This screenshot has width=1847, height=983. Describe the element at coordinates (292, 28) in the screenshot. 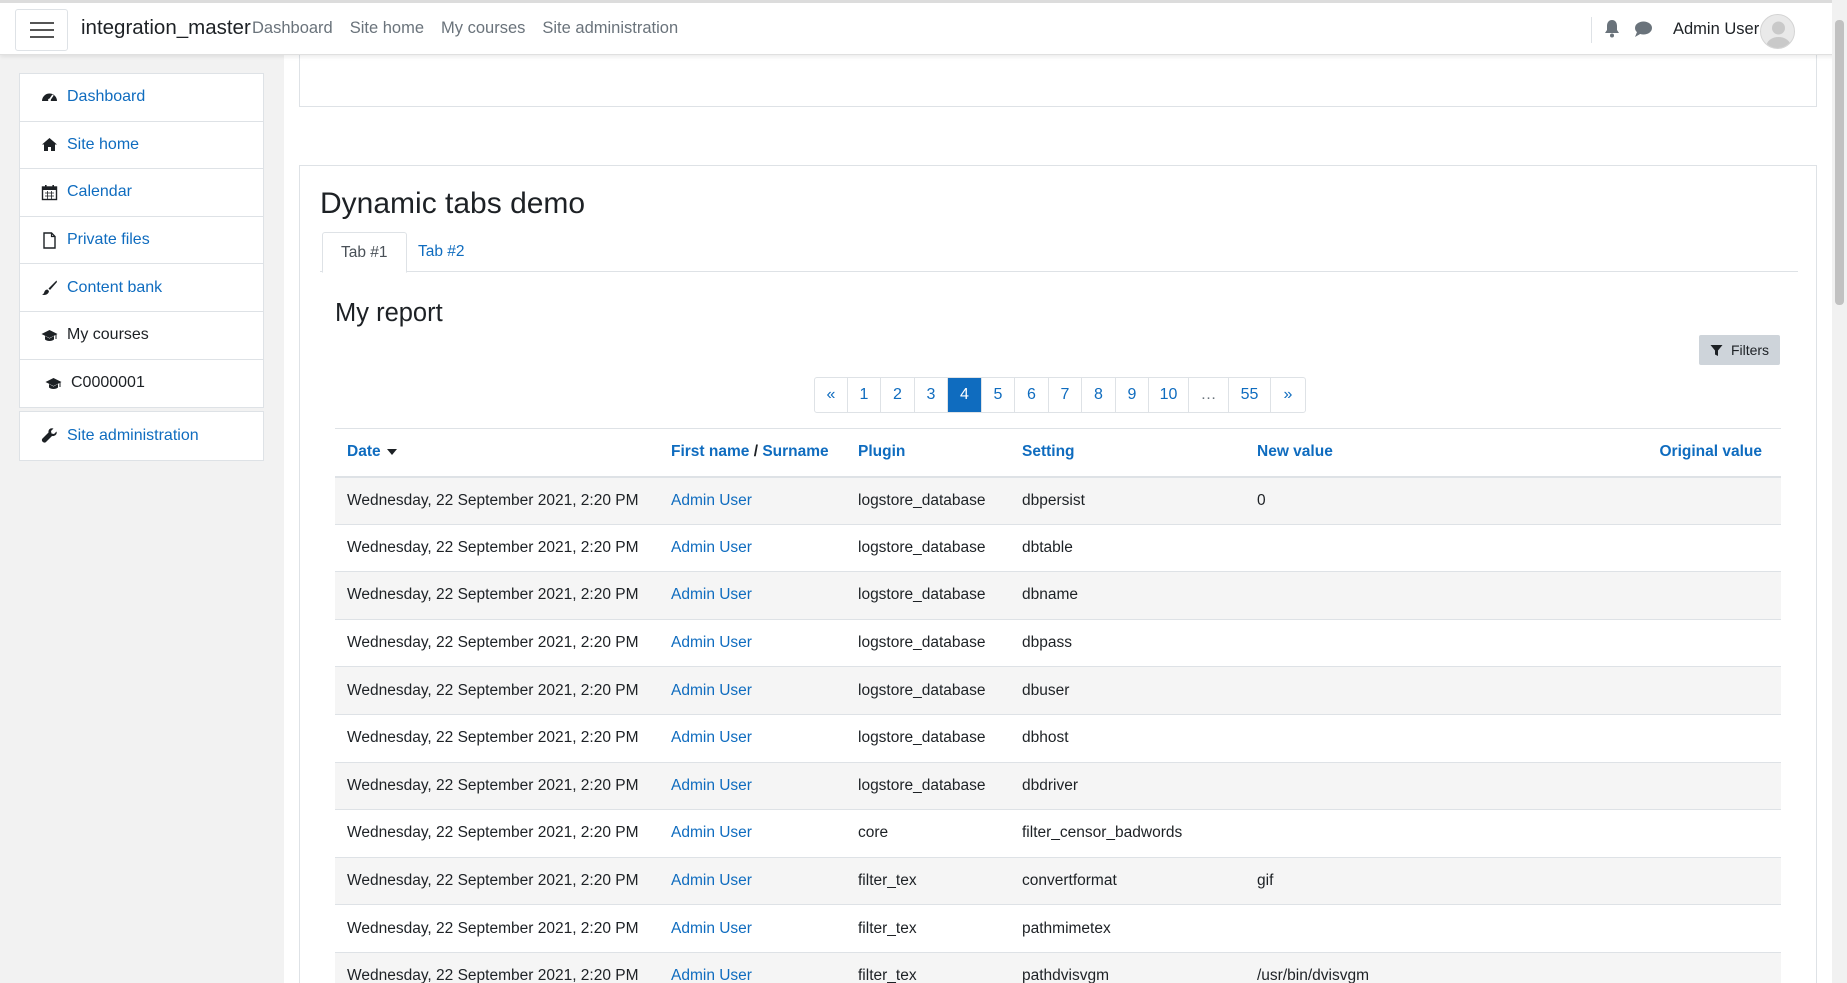

I see `nav-link-dashboard: Dashboard` at that location.